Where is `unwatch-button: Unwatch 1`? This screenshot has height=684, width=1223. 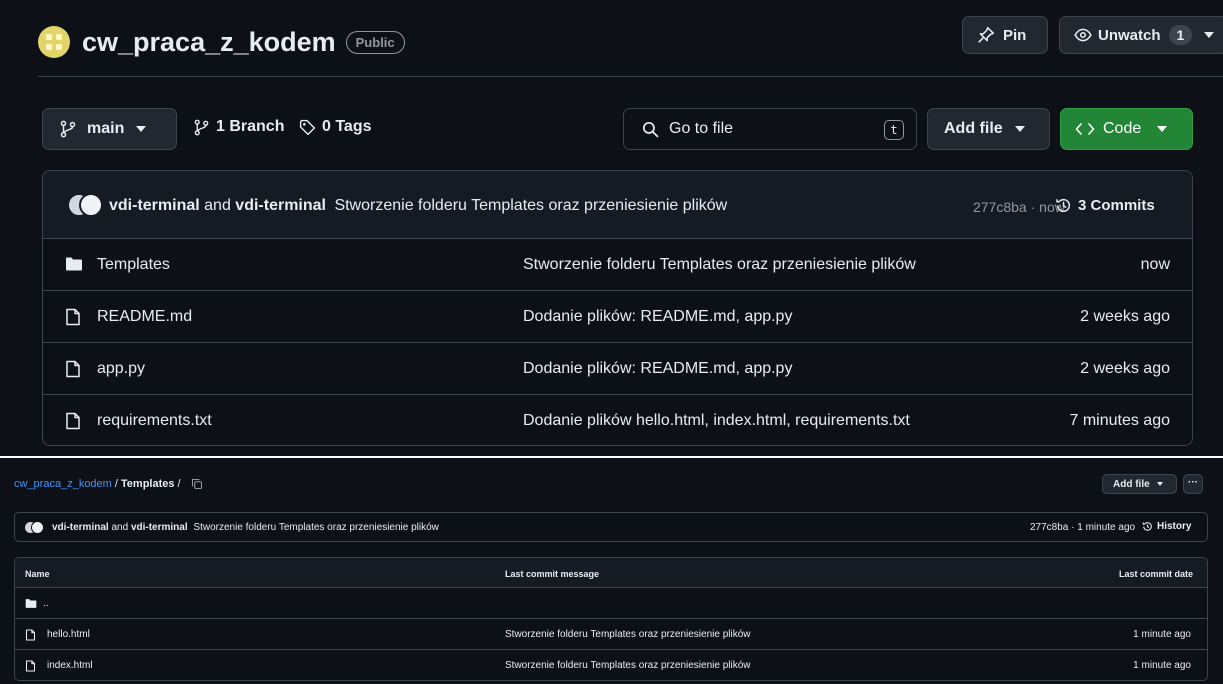
unwatch-button: Unwatch 1 is located at coordinates (1141, 35).